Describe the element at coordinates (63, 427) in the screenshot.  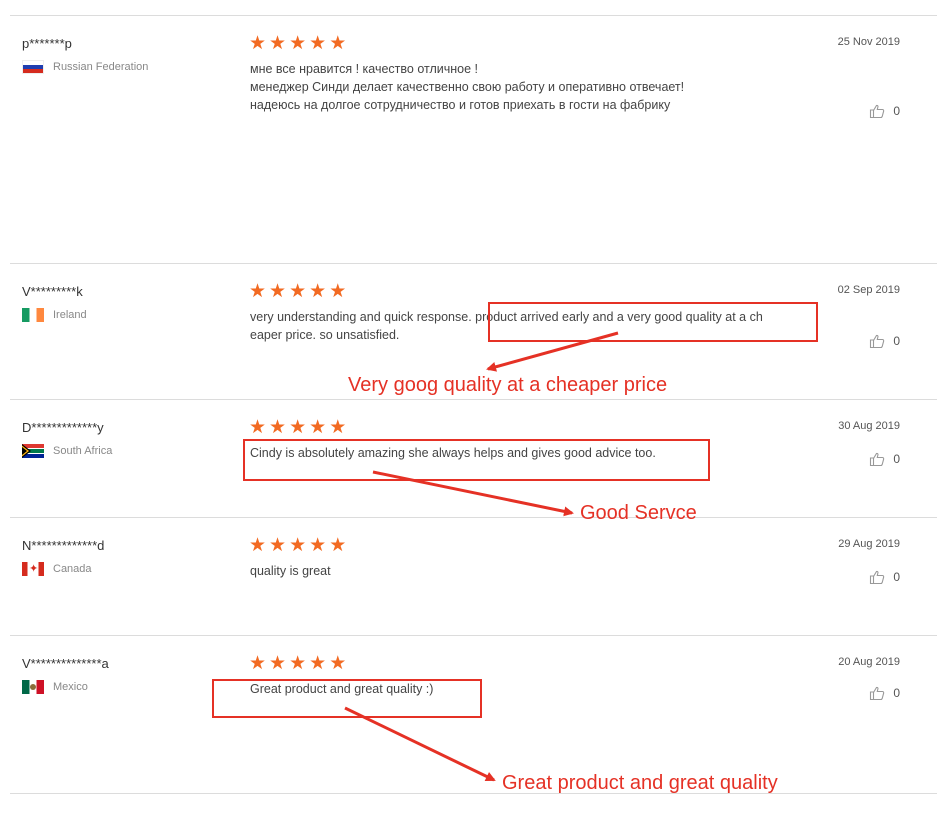
I see `reviewer-name: D*************y` at that location.